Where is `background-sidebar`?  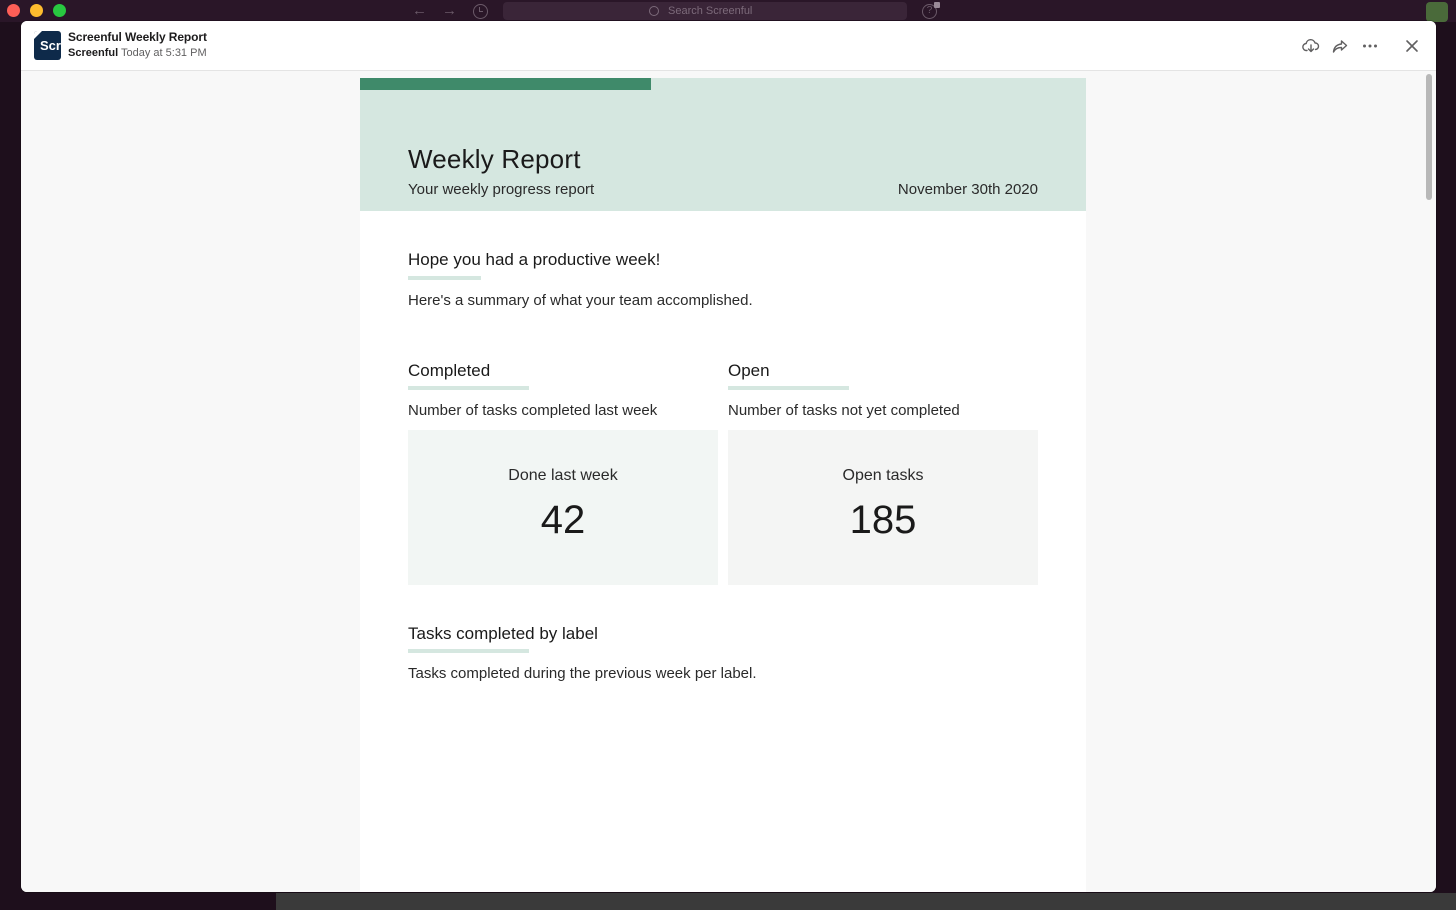 background-sidebar is located at coordinates (10, 466).